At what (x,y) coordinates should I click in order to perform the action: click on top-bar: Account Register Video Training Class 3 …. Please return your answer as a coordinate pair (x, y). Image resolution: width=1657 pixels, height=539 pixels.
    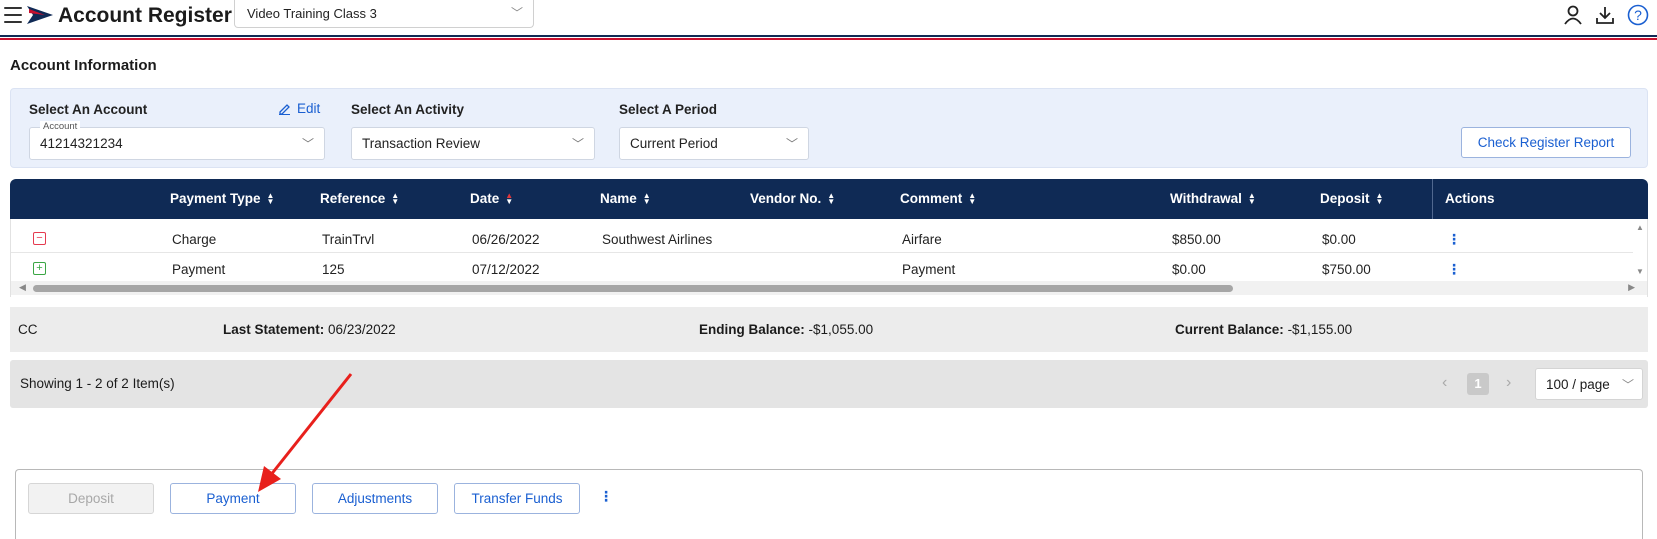
    Looking at the image, I should click on (828, 17).